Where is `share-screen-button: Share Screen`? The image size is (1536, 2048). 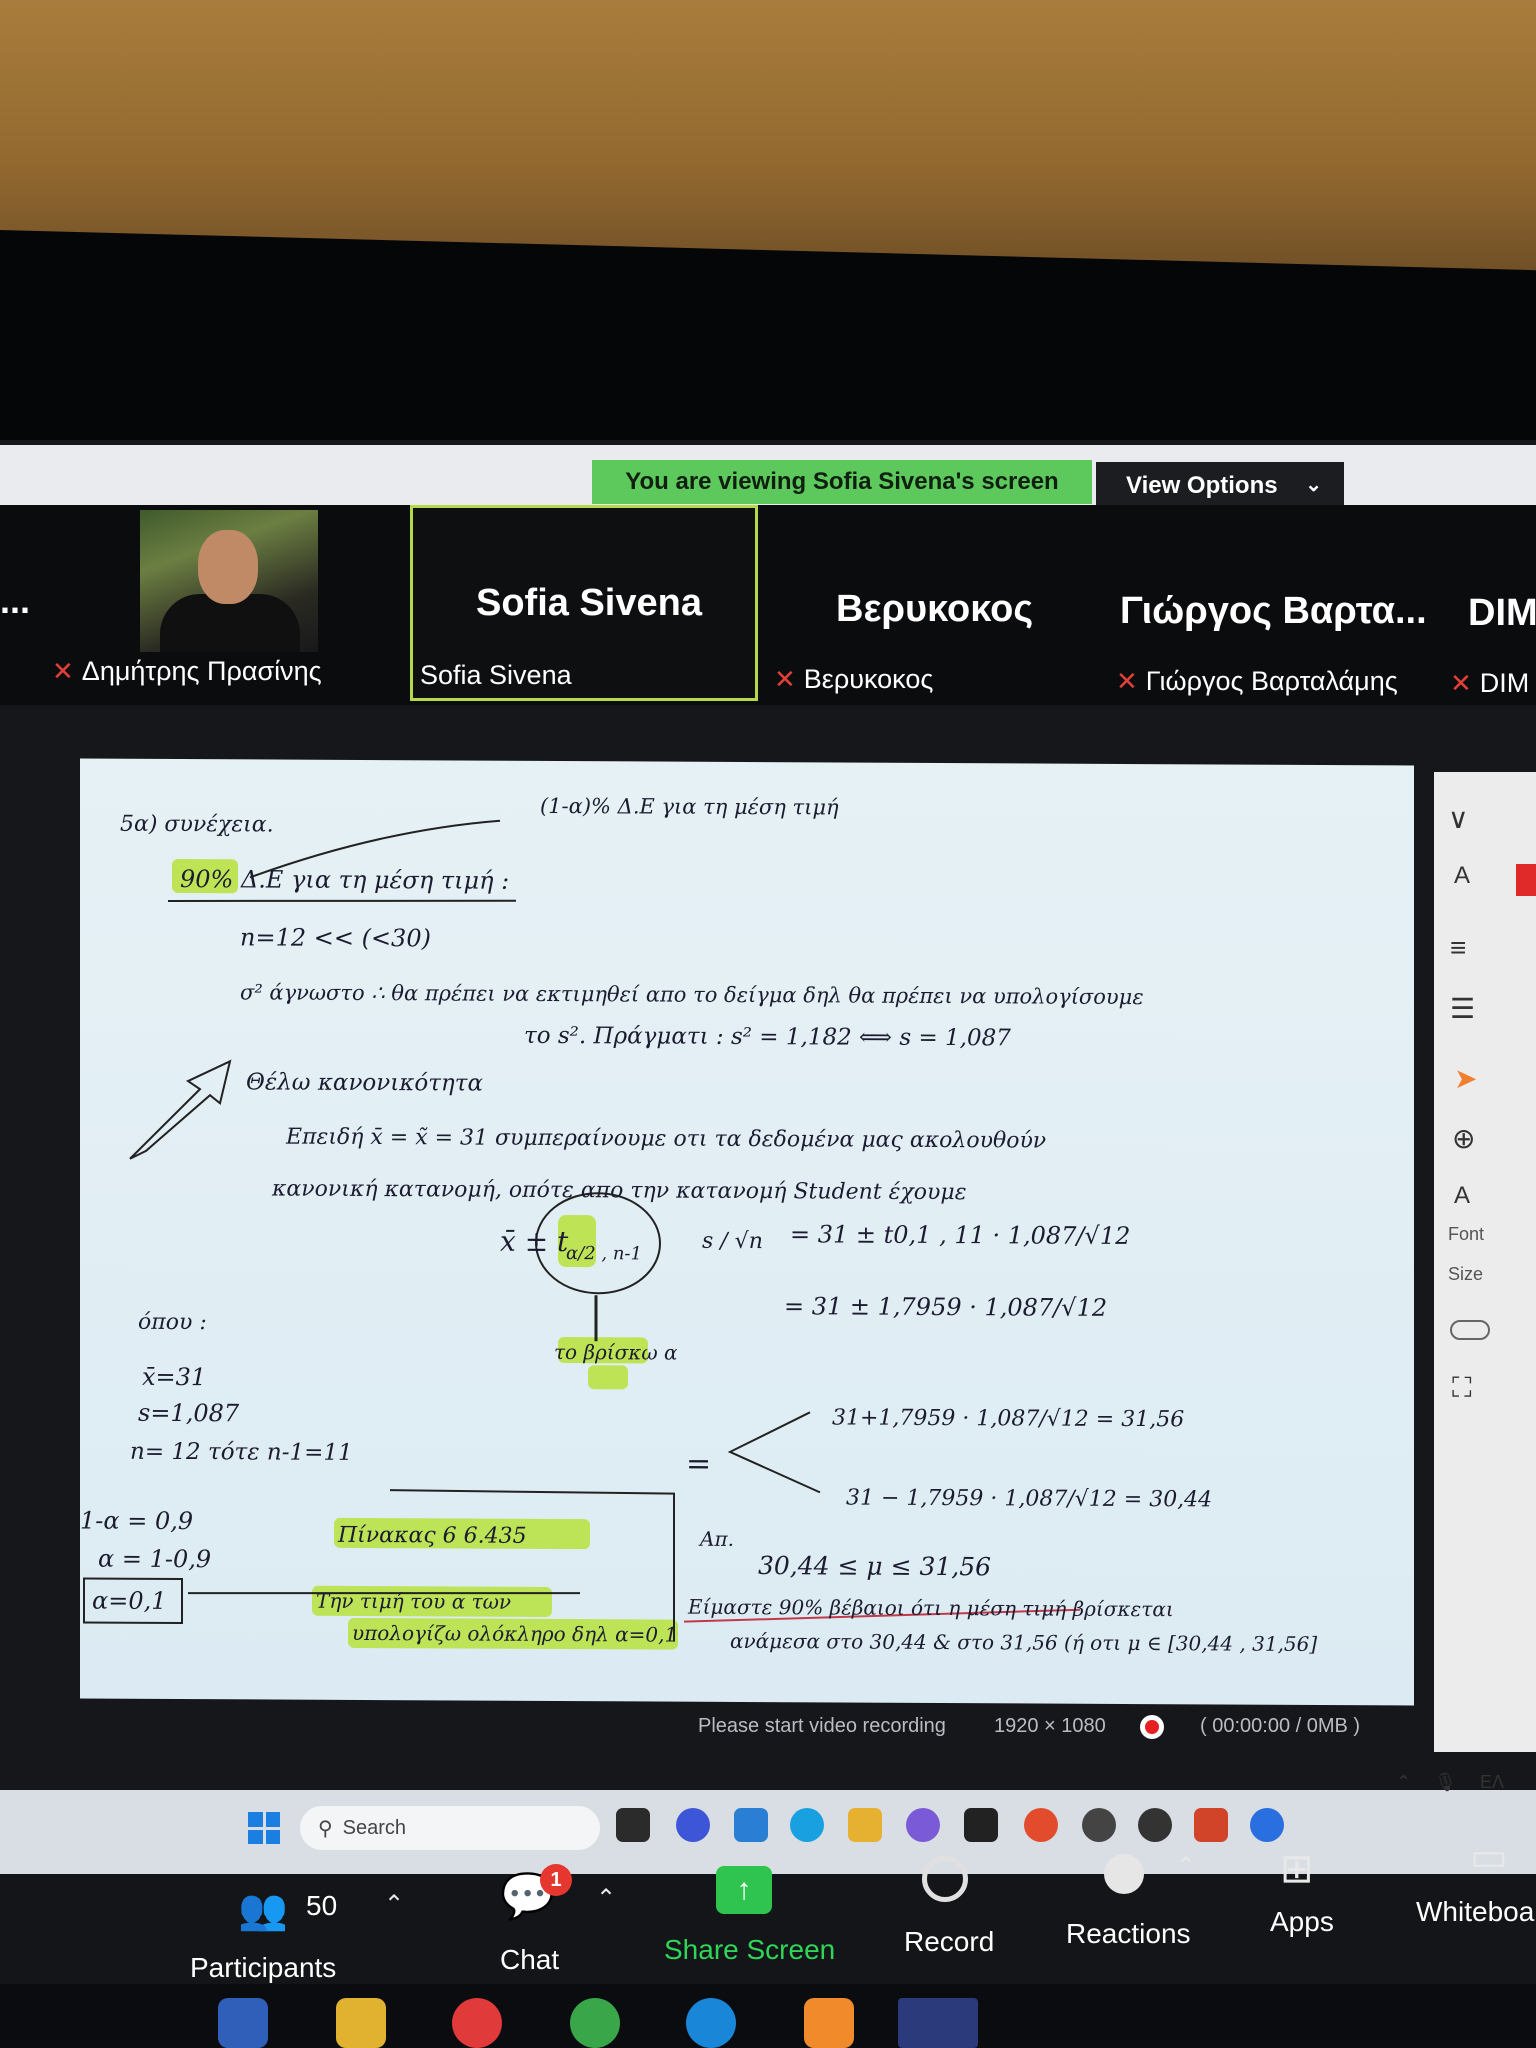
share-screen-button: Share Screen is located at coordinates (749, 1950).